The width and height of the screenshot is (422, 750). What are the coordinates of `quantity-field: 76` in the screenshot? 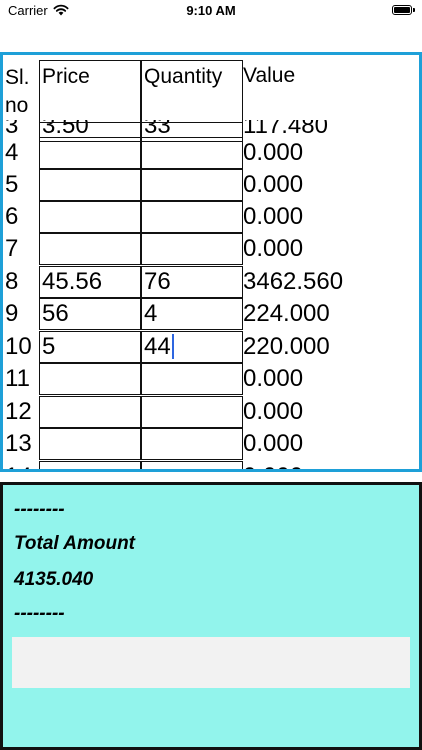 It's located at (192, 282).